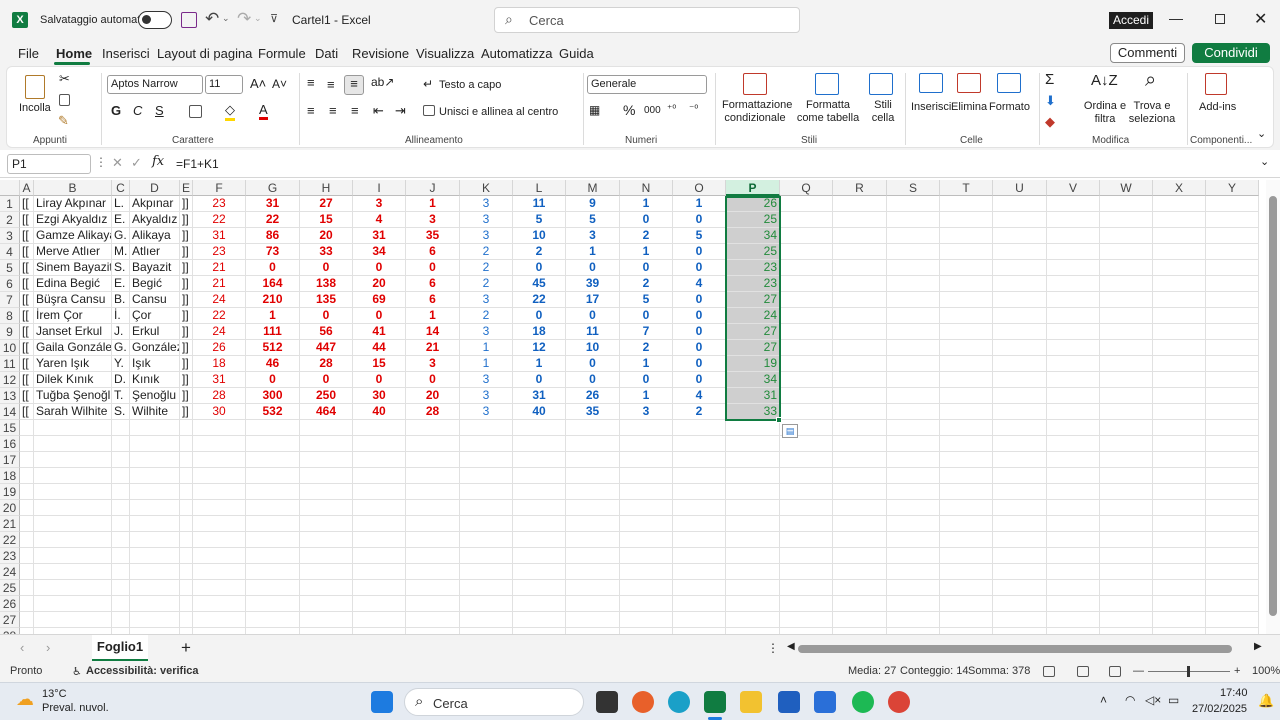 The image size is (1280, 720). Describe the element at coordinates (155, 412) in the screenshot. I see `cell-d14: Wilhite` at that location.